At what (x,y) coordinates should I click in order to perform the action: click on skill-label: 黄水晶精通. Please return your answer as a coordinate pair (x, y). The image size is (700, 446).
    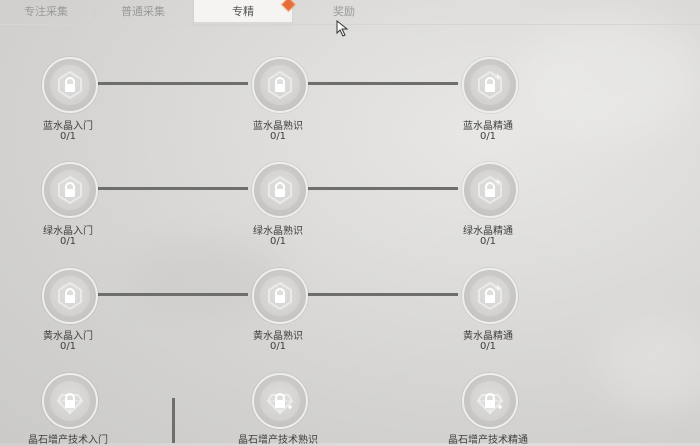
    Looking at the image, I should click on (488, 336).